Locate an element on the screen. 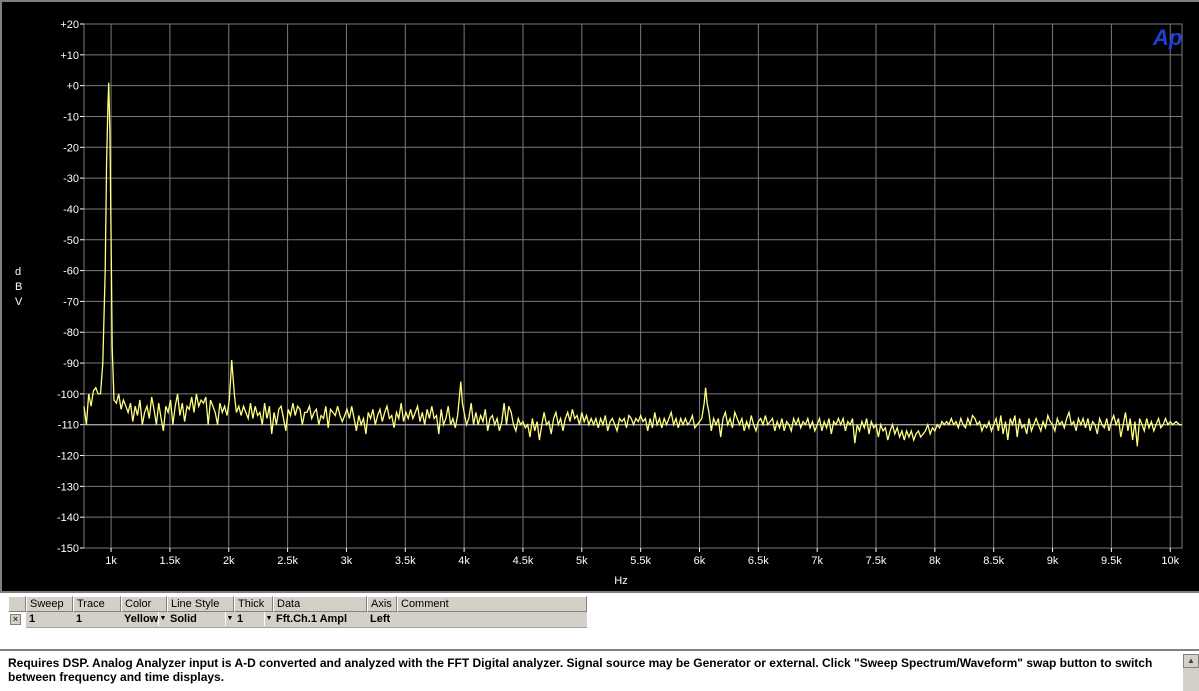  x-tick-label: 8k is located at coordinates (935, 561).